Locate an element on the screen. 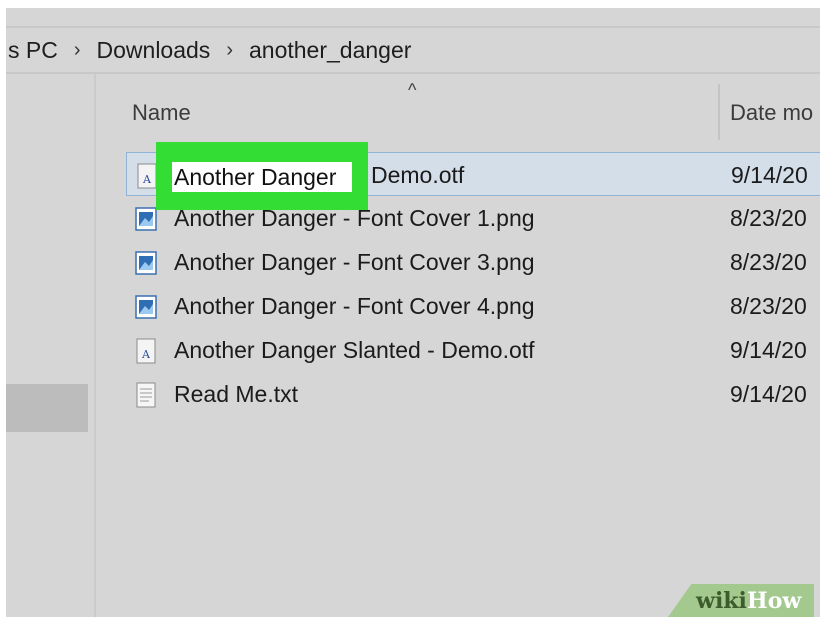 This screenshot has width=820, height=617. file-name: Another Danger - Font Cover 4.png is located at coordinates (354, 306).